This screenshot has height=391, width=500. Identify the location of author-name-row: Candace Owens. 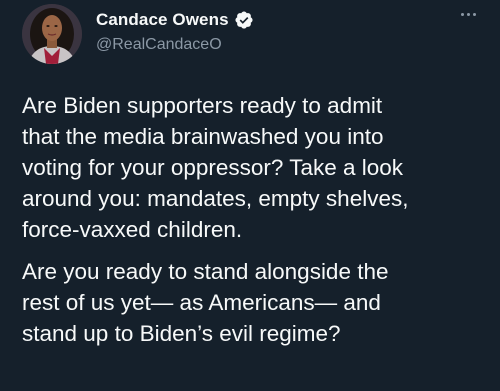
(175, 20).